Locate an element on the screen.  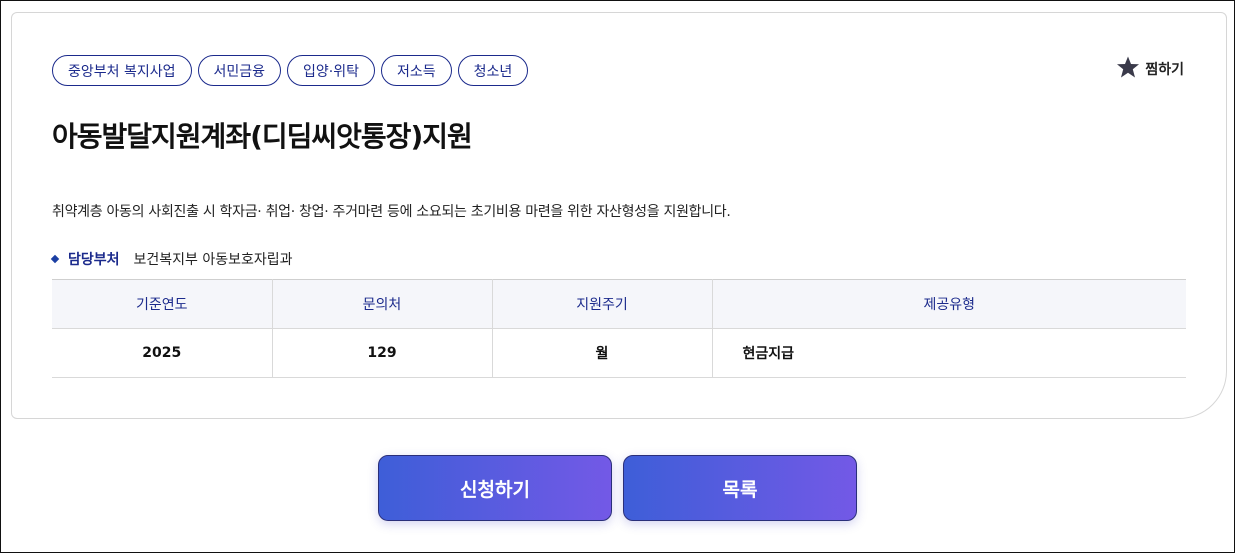
table-header-row: 기준연도 문의처 지원주기 제공유형 is located at coordinates (619, 304).